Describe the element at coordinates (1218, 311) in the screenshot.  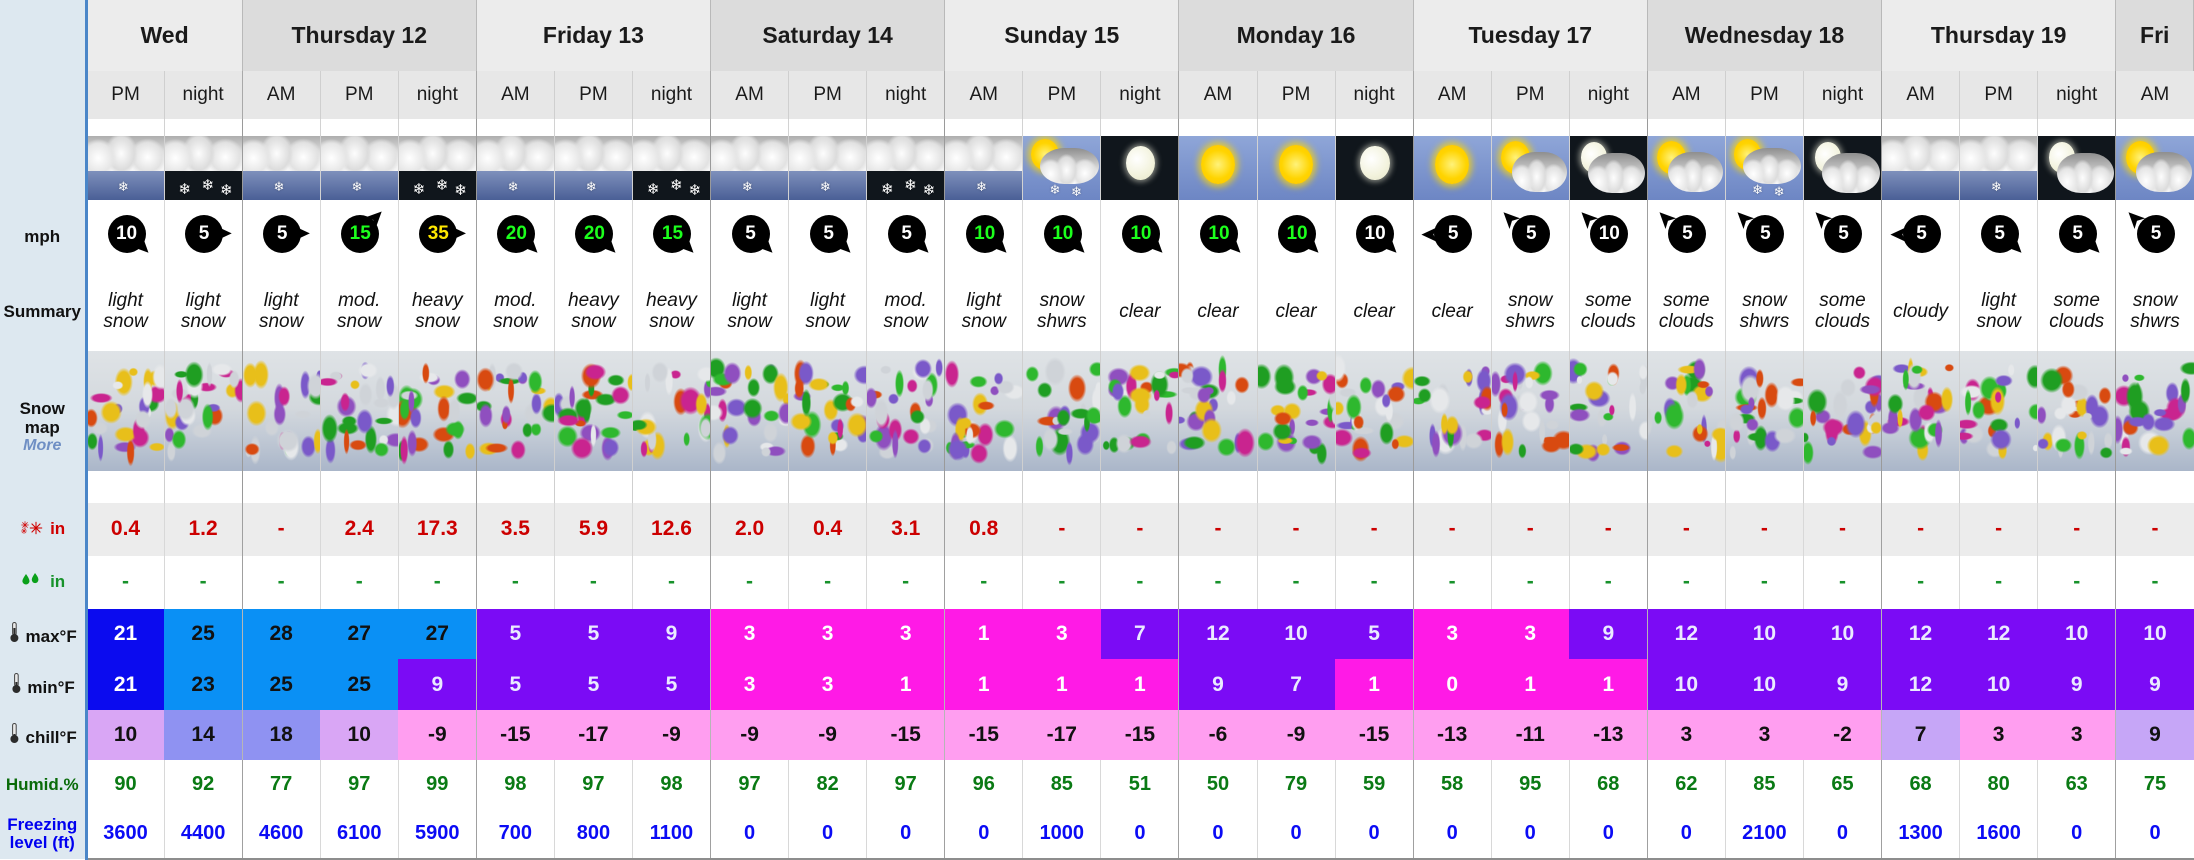
I see `summary-line: clear` at that location.